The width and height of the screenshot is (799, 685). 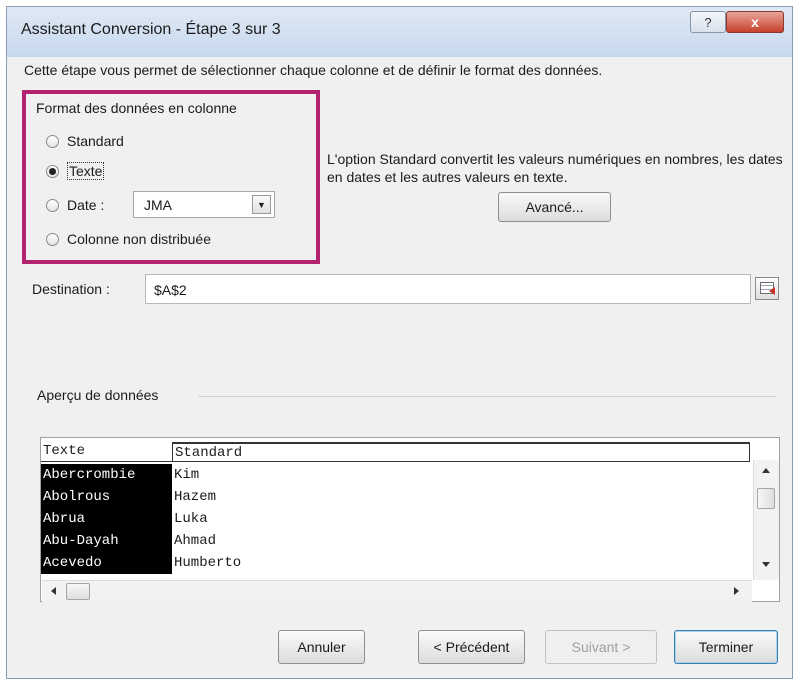 I want to click on radio-skip-column-indicator, so click(x=52, y=239).